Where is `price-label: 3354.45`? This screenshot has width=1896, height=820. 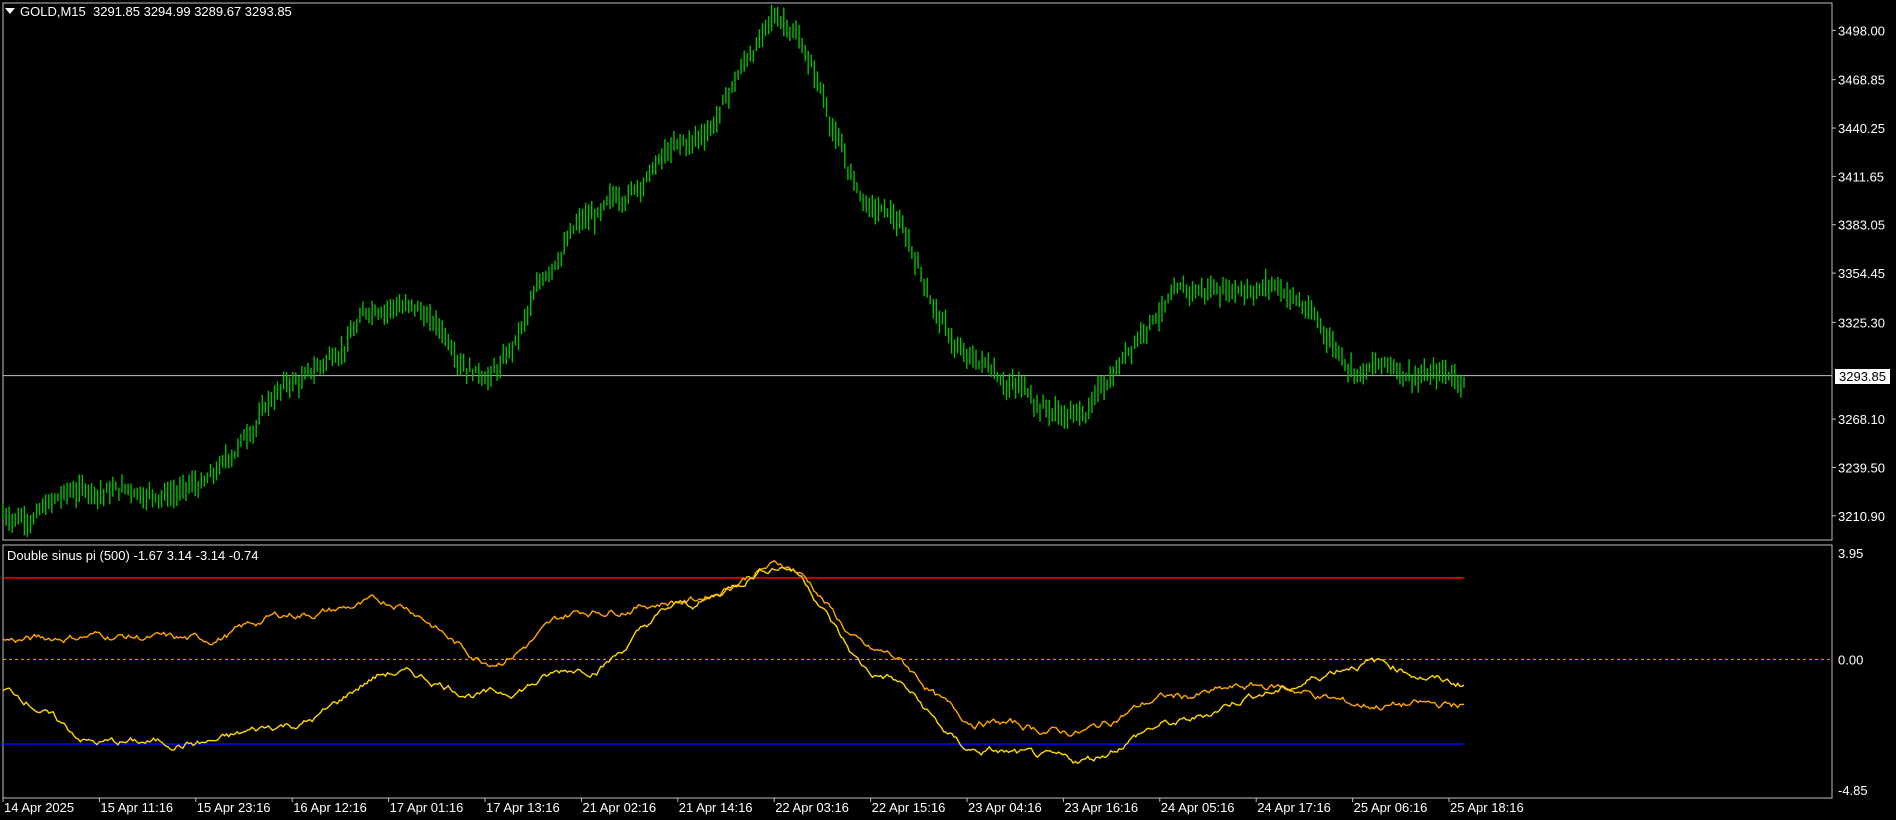
price-label: 3354.45 is located at coordinates (1861, 273).